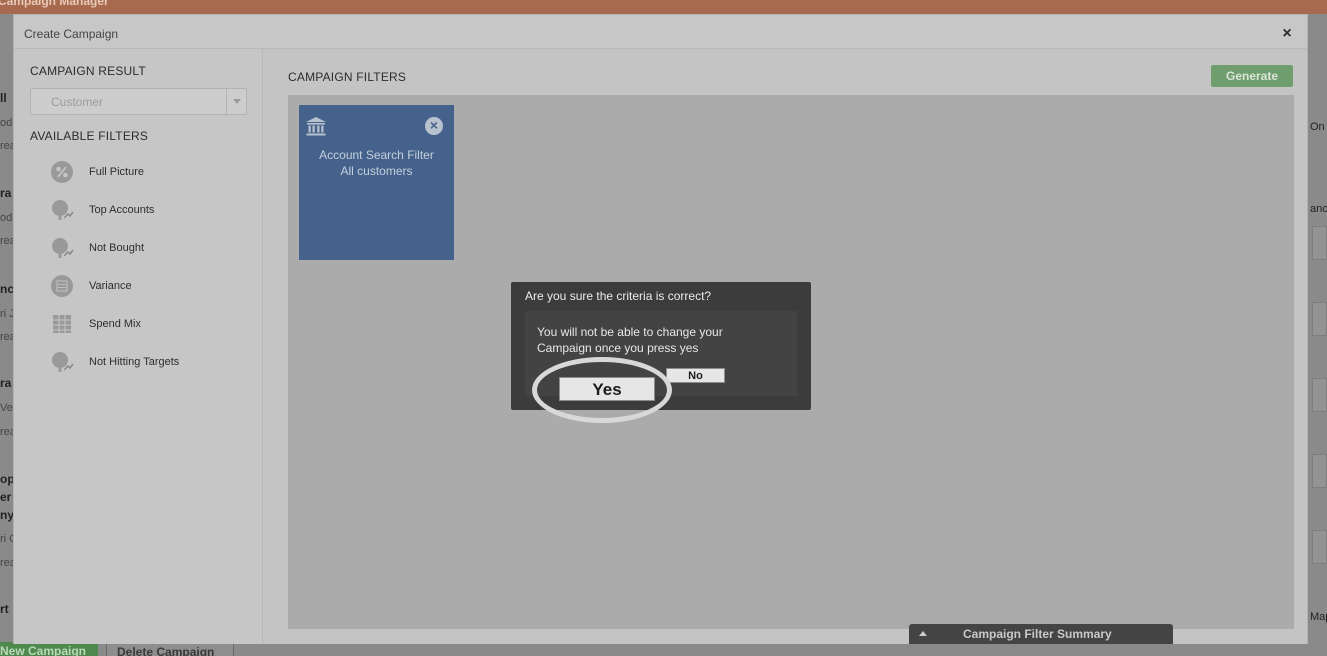 This screenshot has height=656, width=1327. Describe the element at coordinates (62, 286) in the screenshot. I see `variance-icon` at that location.